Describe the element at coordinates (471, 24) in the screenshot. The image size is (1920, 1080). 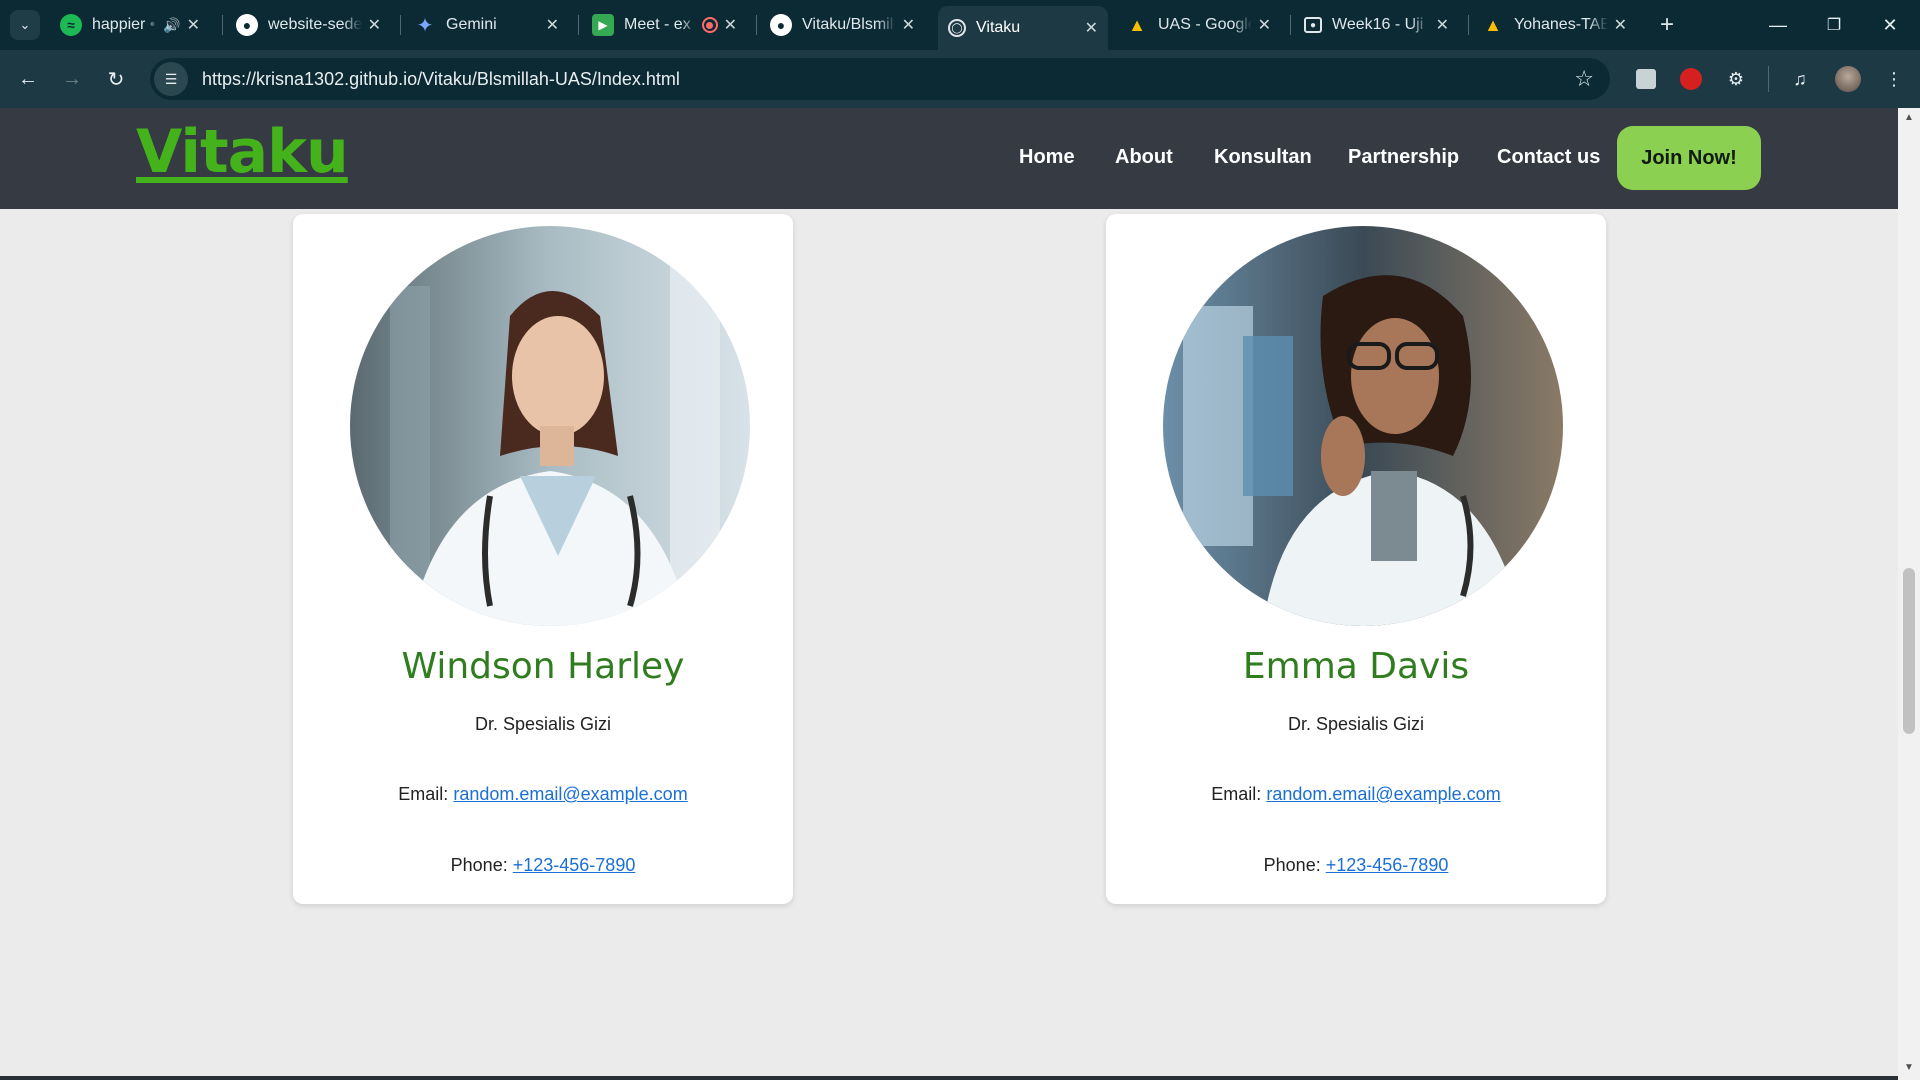
I see `tab-label: Gemini` at that location.